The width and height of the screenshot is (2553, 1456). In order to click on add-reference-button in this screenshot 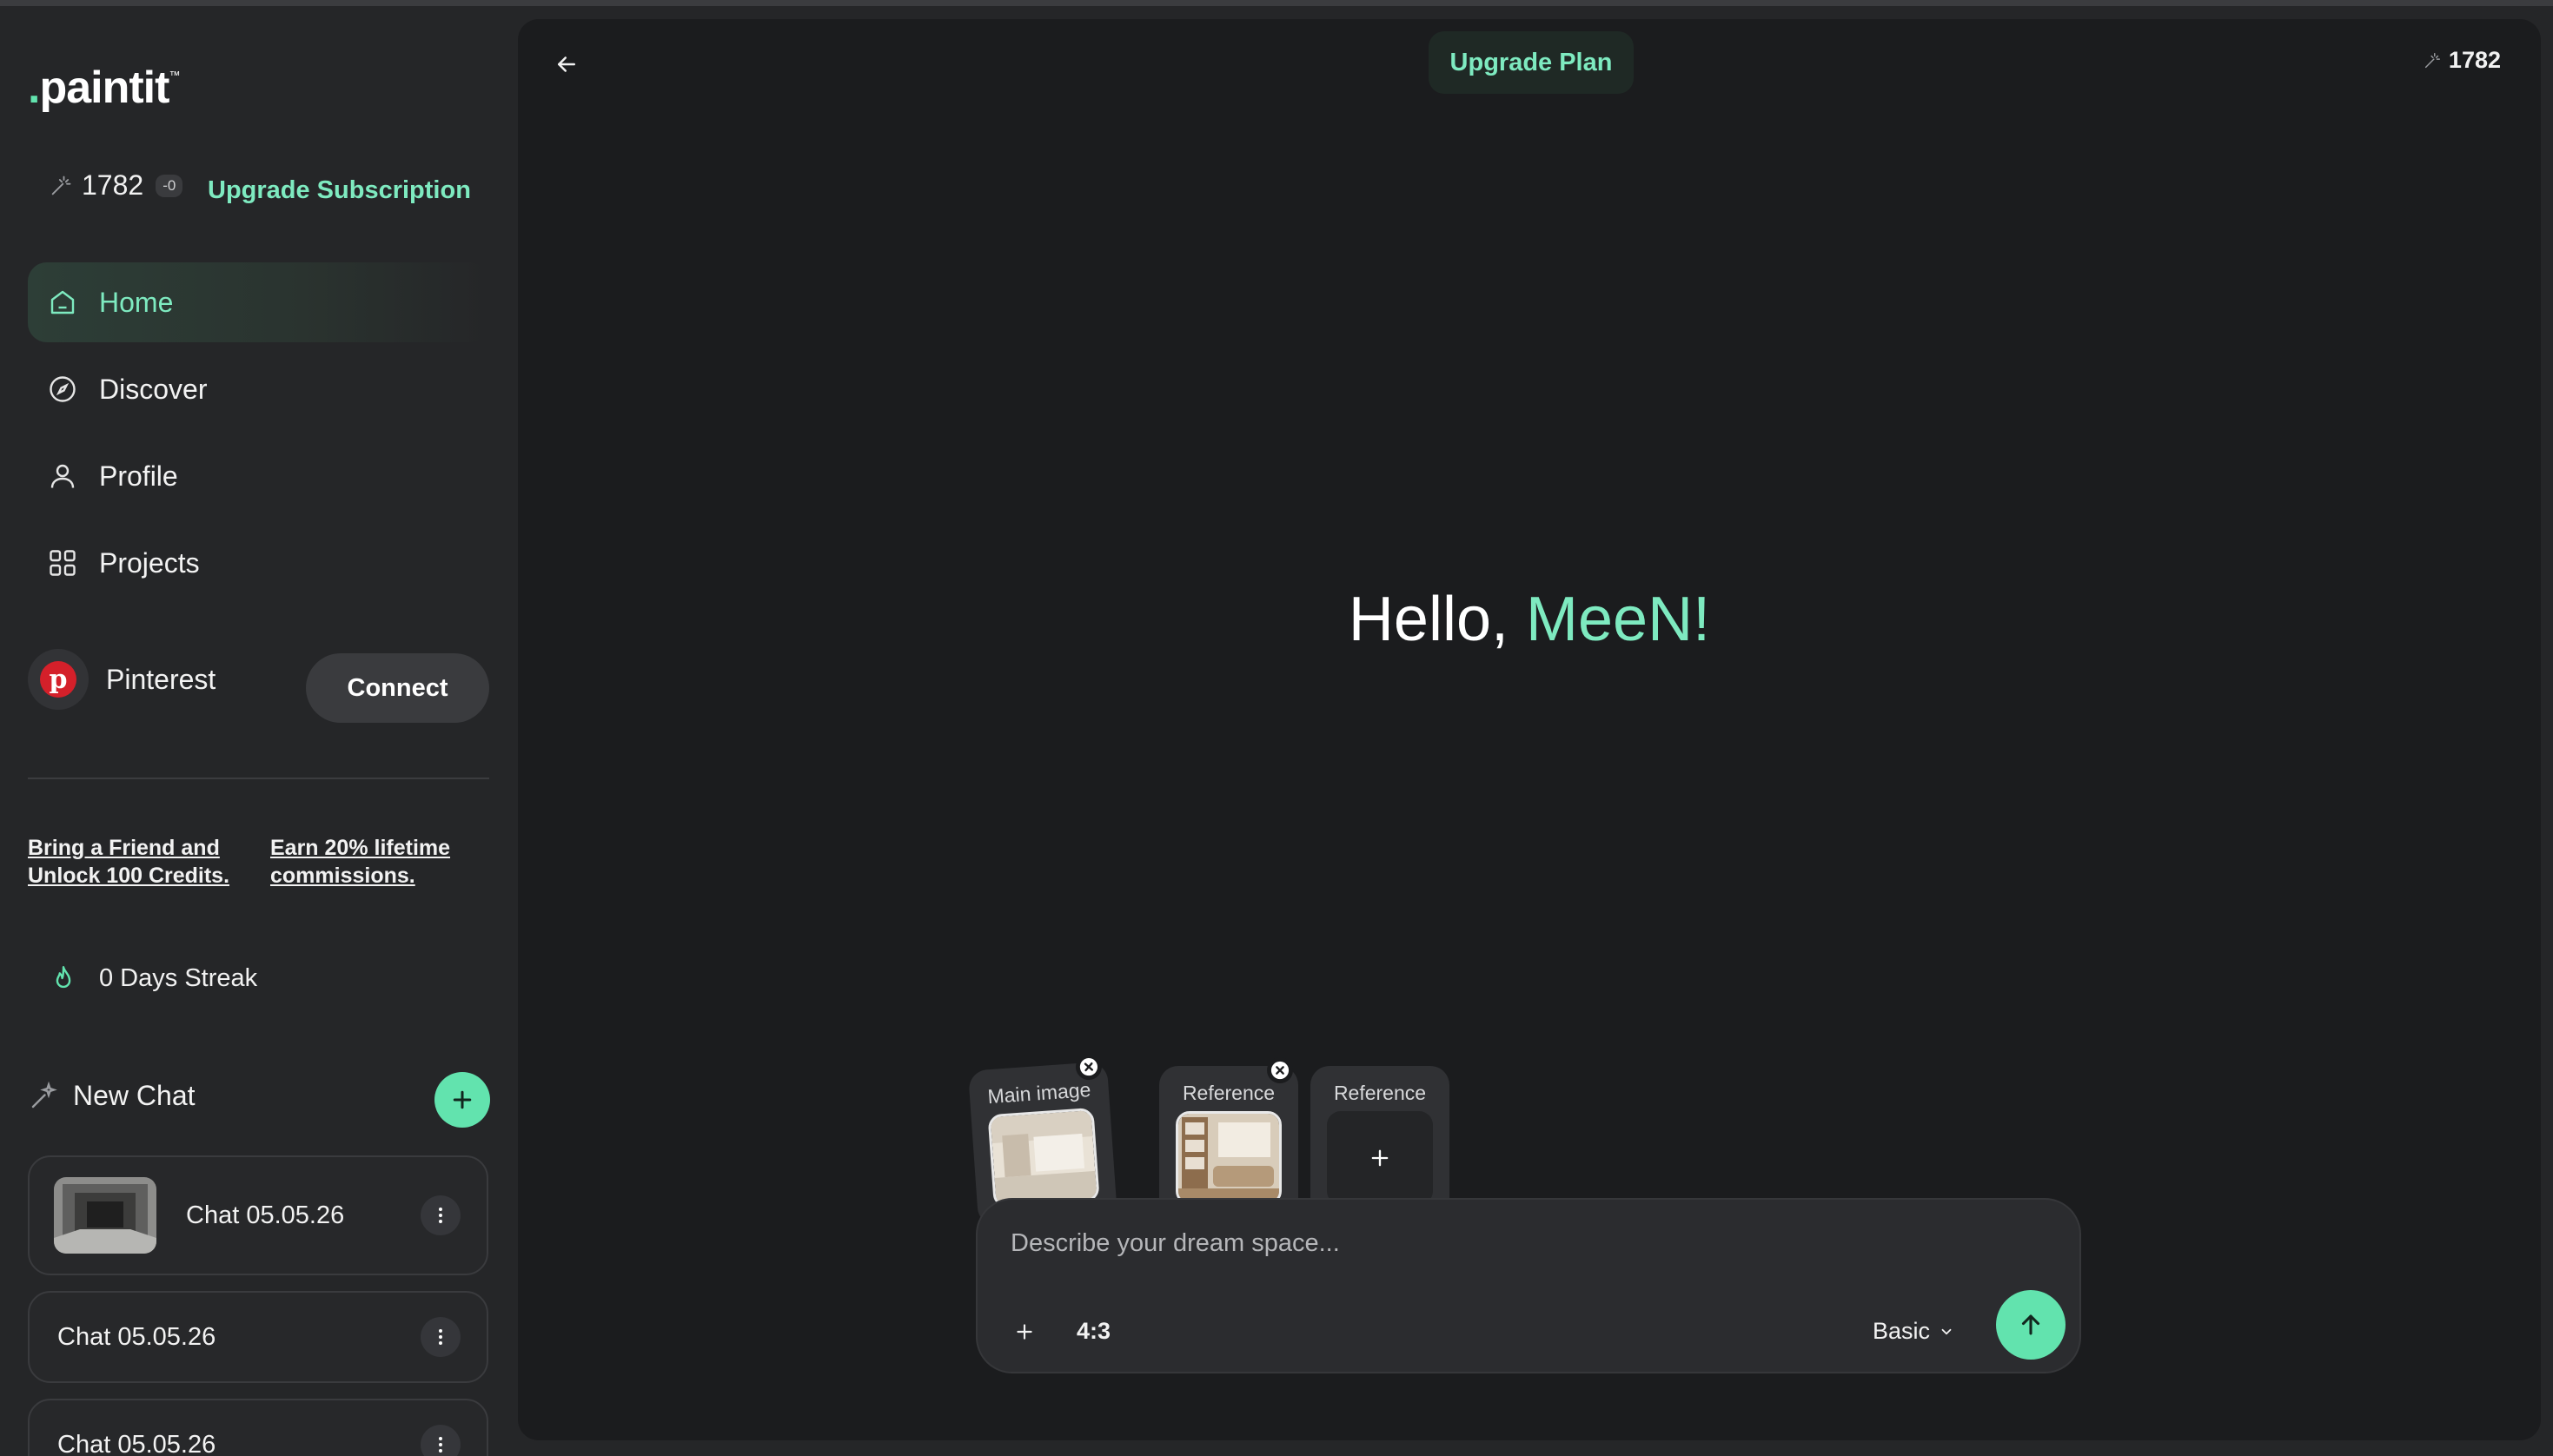, I will do `click(1380, 1158)`.